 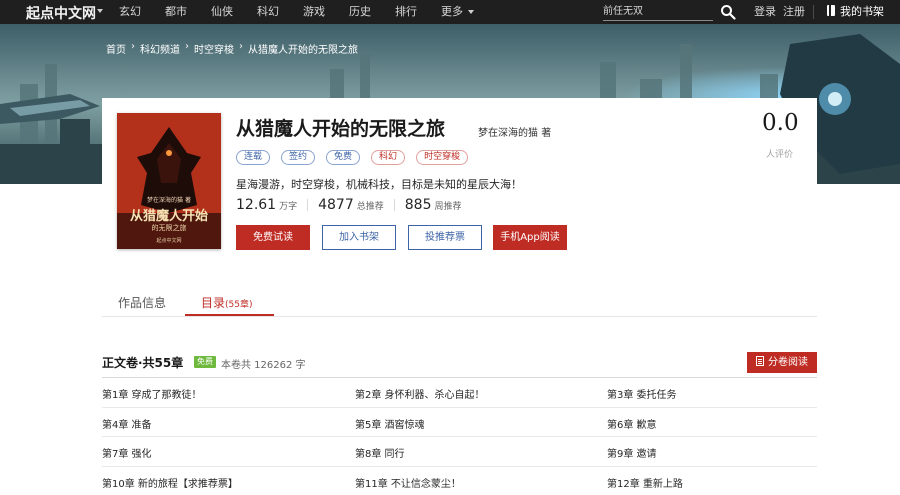 I want to click on book-cover: 梦在深海的猫 著 从猎魔人开始 的无限之旅 起点中文网, so click(x=169, y=181).